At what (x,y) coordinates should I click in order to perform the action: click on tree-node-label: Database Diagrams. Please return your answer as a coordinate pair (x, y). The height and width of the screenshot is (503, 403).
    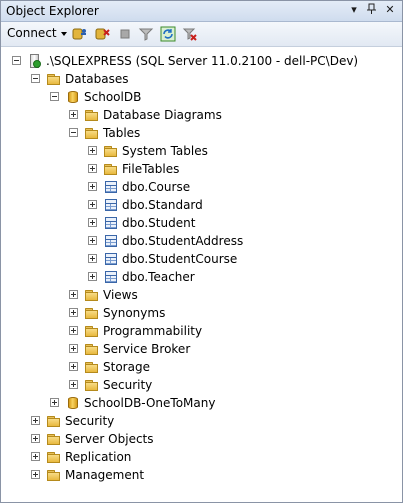
    Looking at the image, I should click on (162, 115).